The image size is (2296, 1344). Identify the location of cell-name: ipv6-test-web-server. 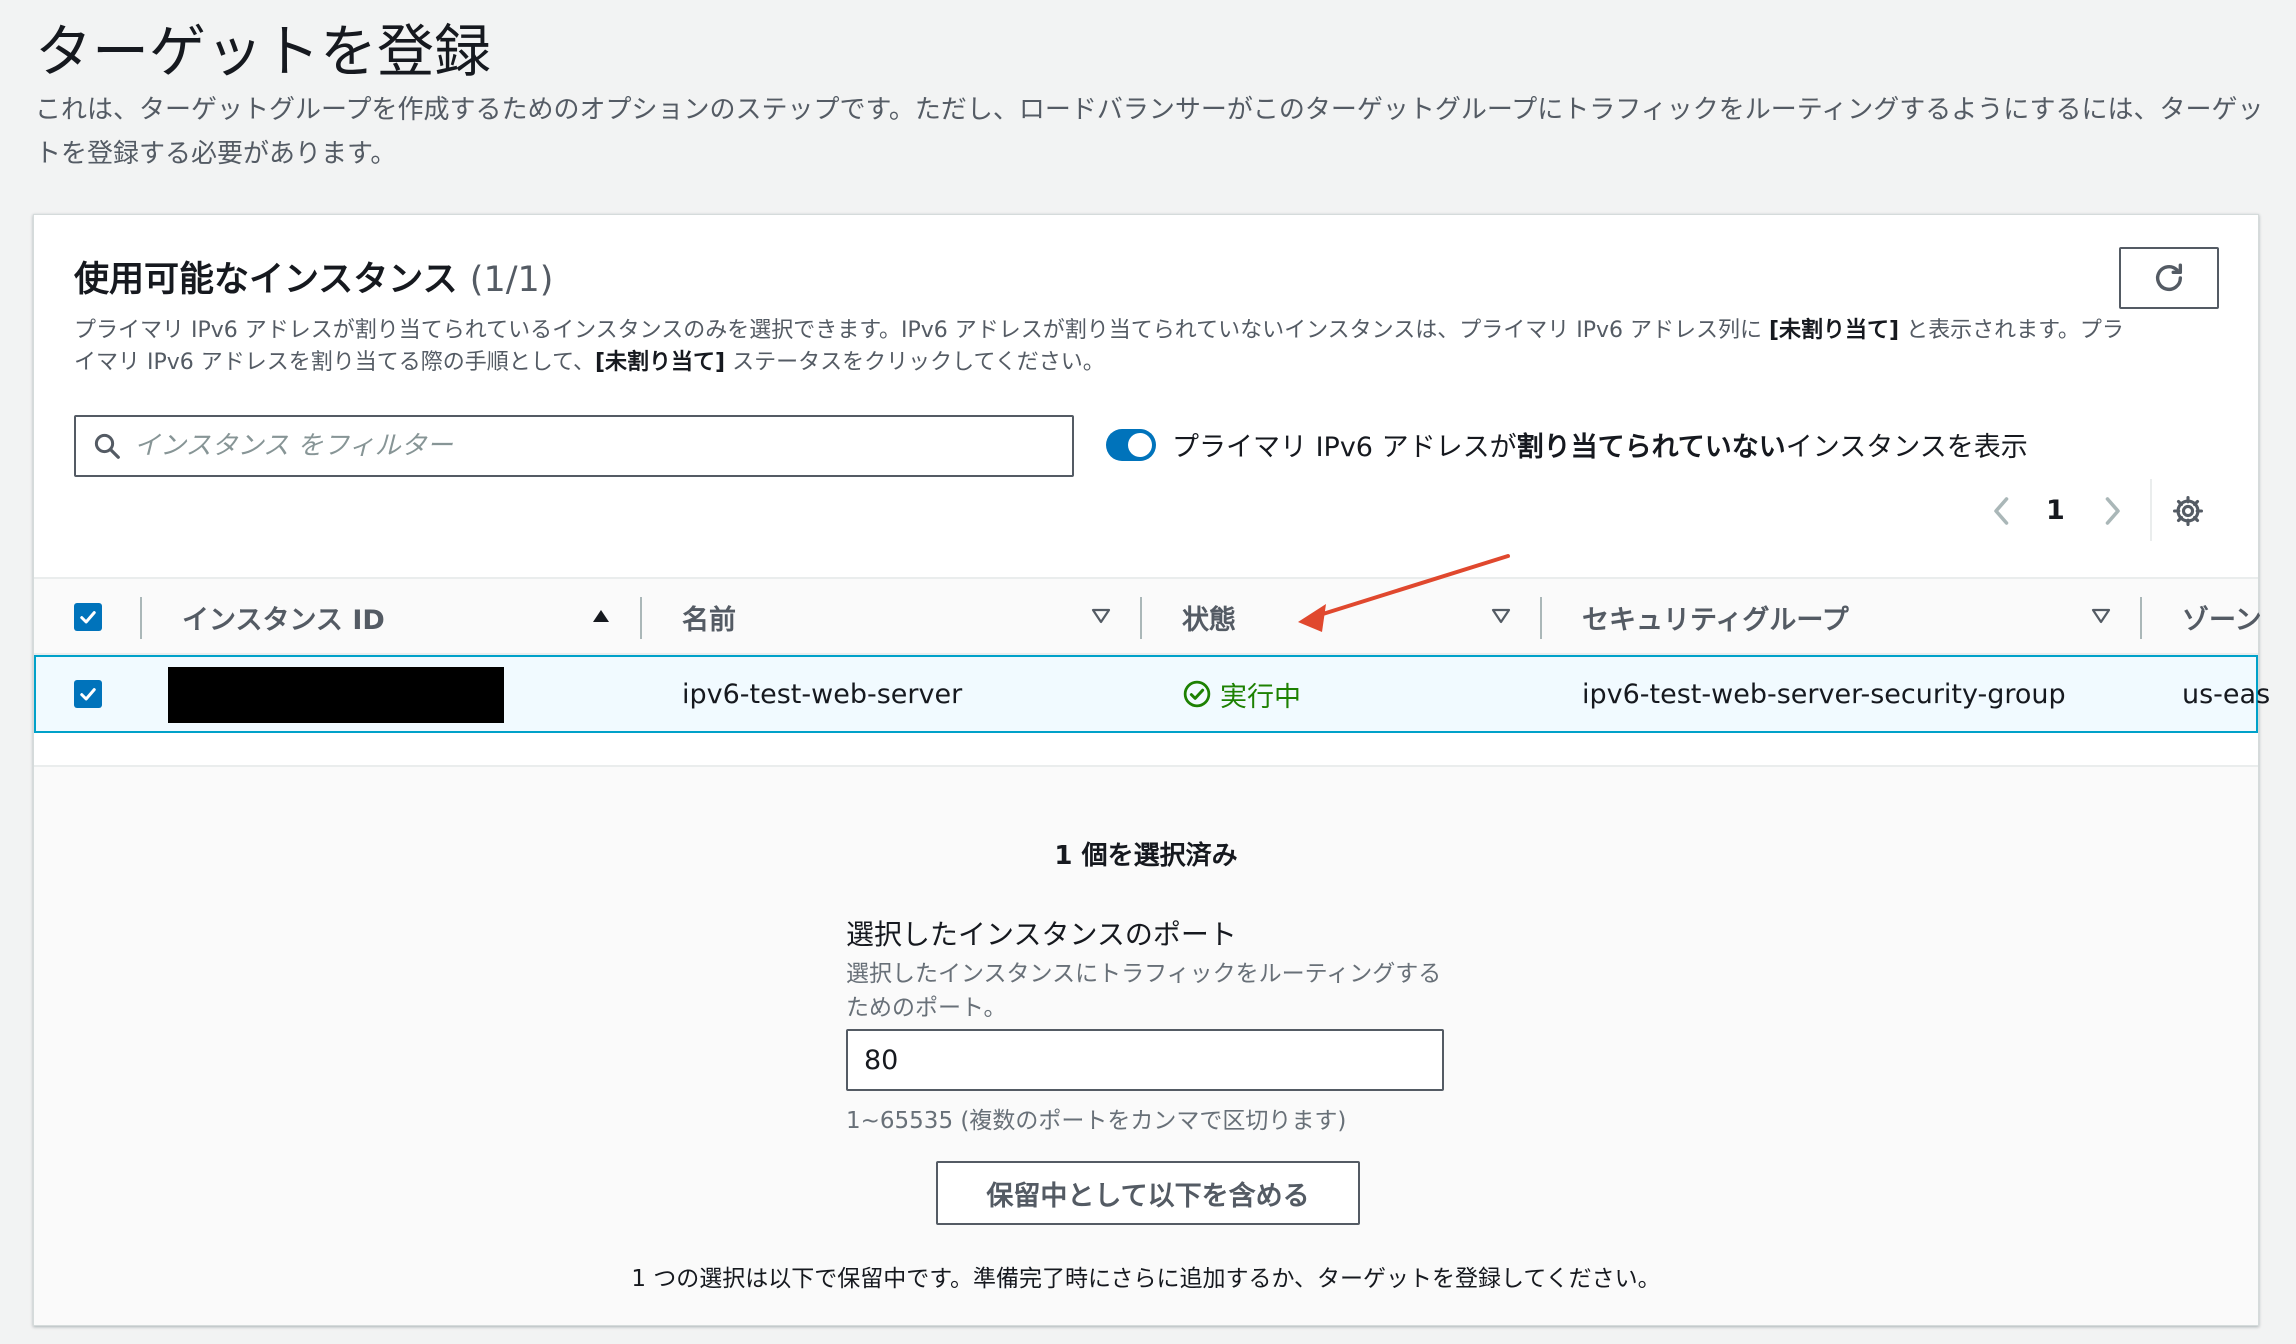
(822, 694).